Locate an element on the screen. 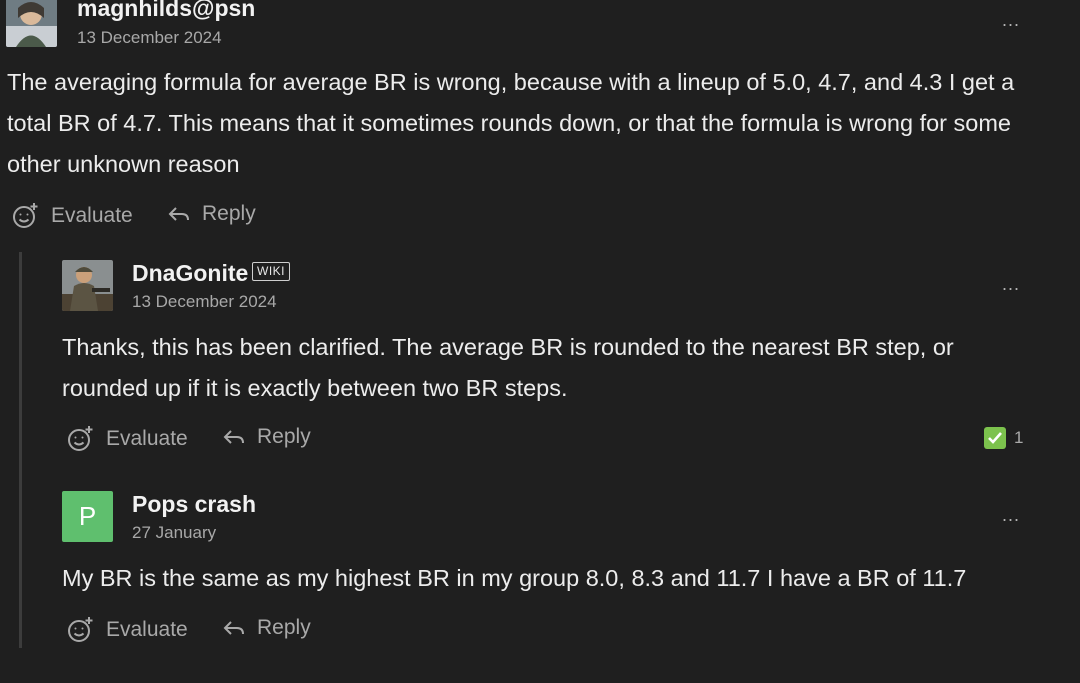 The height and width of the screenshot is (683, 1080). solution-count: 1 is located at coordinates (1003, 438).